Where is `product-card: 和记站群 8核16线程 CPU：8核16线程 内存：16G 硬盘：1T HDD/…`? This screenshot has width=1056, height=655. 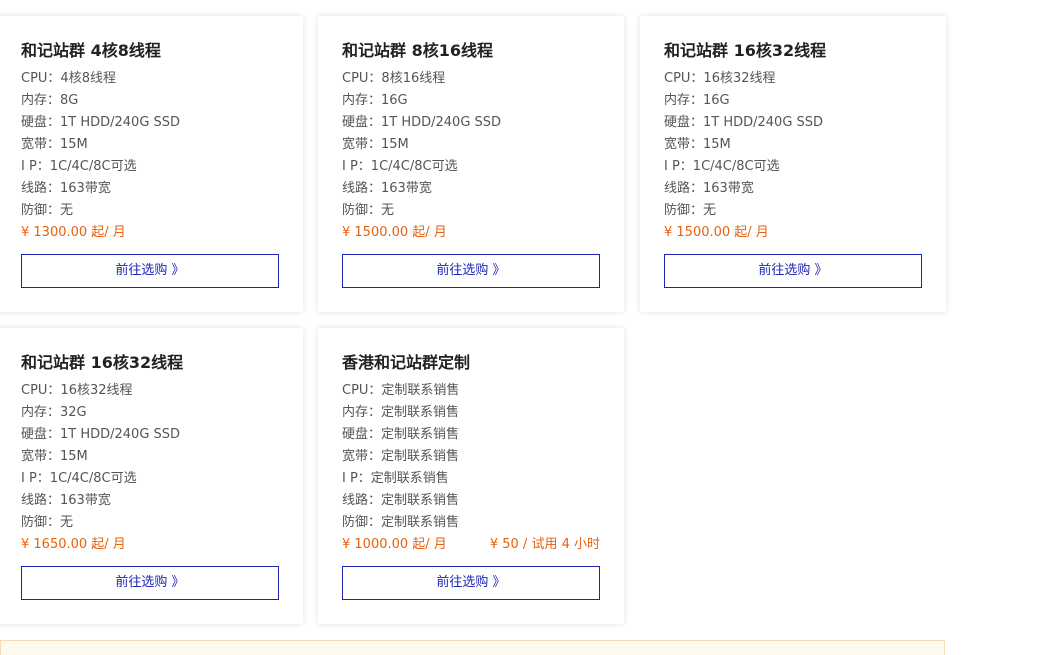 product-card: 和记站群 8核16线程 CPU：8核16线程 内存：16G 硬盘：1T HDD/… is located at coordinates (471, 164).